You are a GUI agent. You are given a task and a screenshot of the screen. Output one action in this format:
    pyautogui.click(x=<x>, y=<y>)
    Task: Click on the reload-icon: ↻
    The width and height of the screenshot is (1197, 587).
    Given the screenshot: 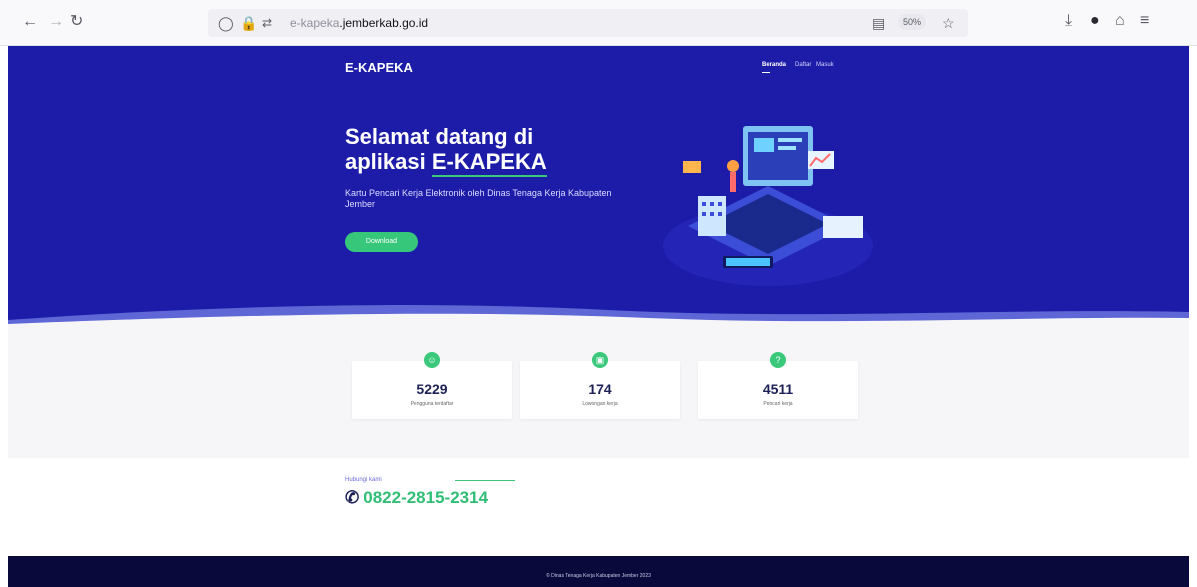 What is the action you would take?
    pyautogui.click(x=76, y=22)
    